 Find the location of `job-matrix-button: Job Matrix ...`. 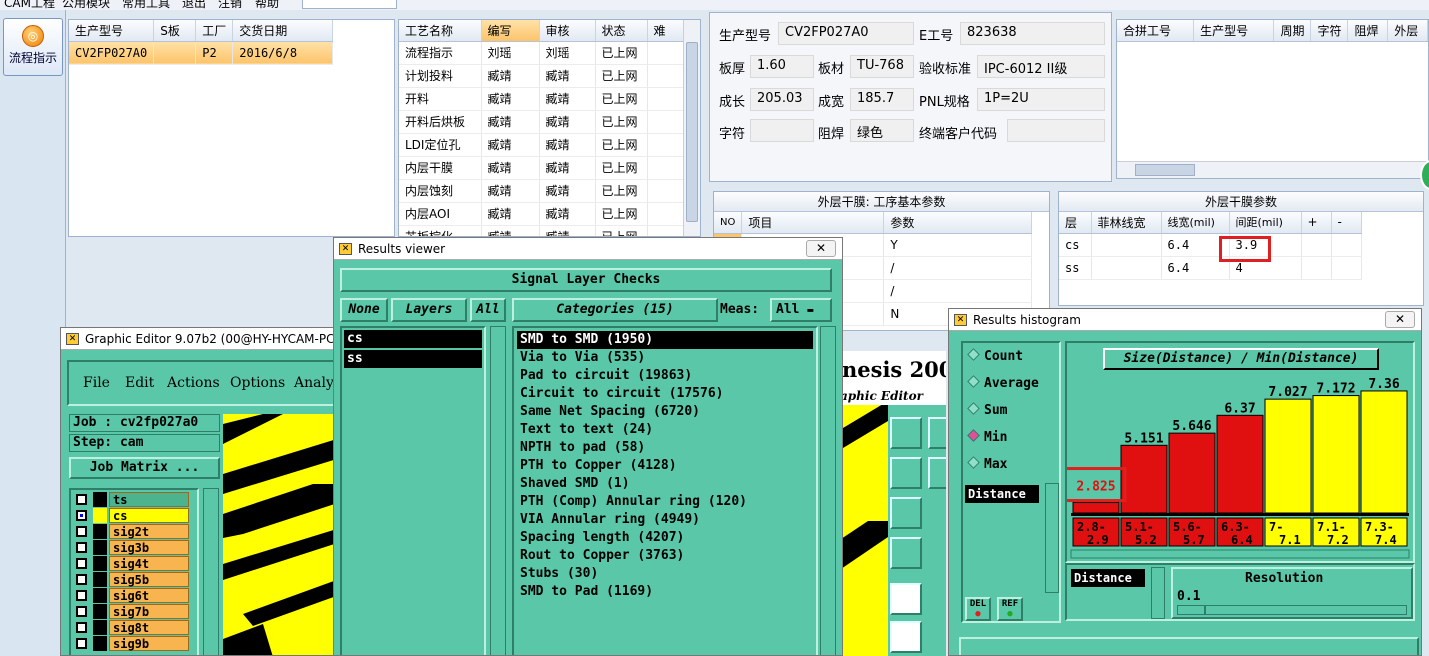

job-matrix-button: Job Matrix ... is located at coordinates (144, 468).